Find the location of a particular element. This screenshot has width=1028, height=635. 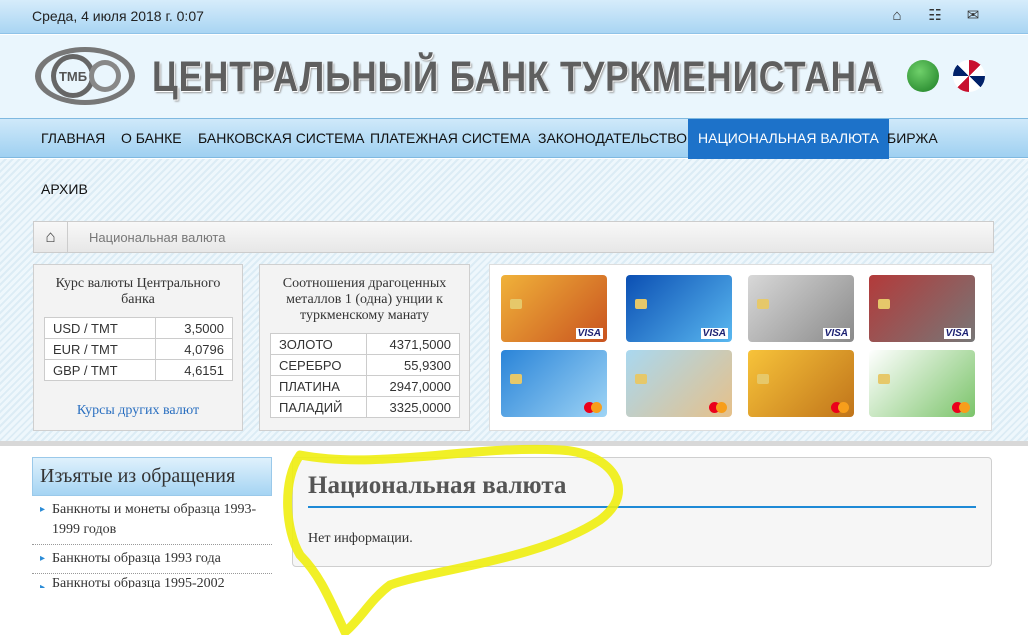

logo-text: ТМБ is located at coordinates (73, 76).